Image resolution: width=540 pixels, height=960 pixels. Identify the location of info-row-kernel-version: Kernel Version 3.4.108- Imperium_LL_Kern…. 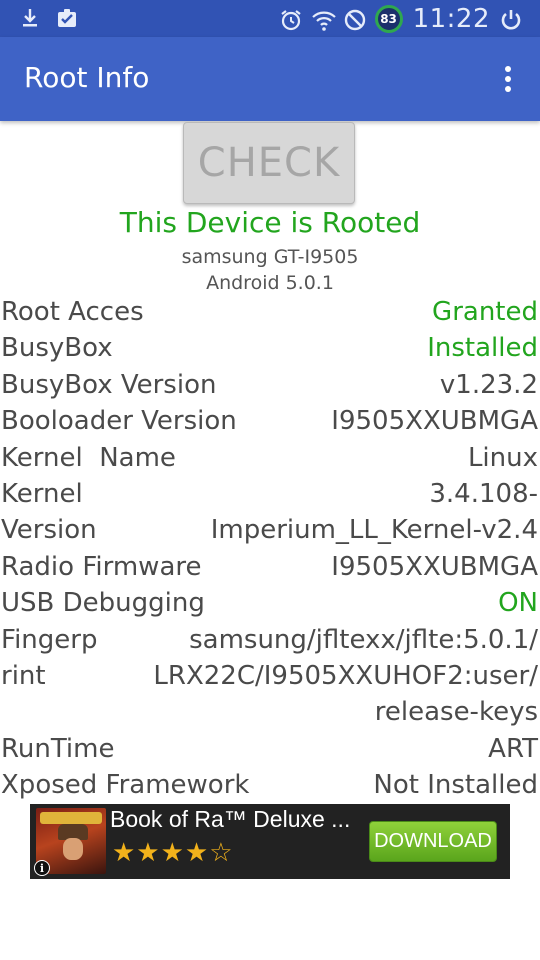
(270, 512).